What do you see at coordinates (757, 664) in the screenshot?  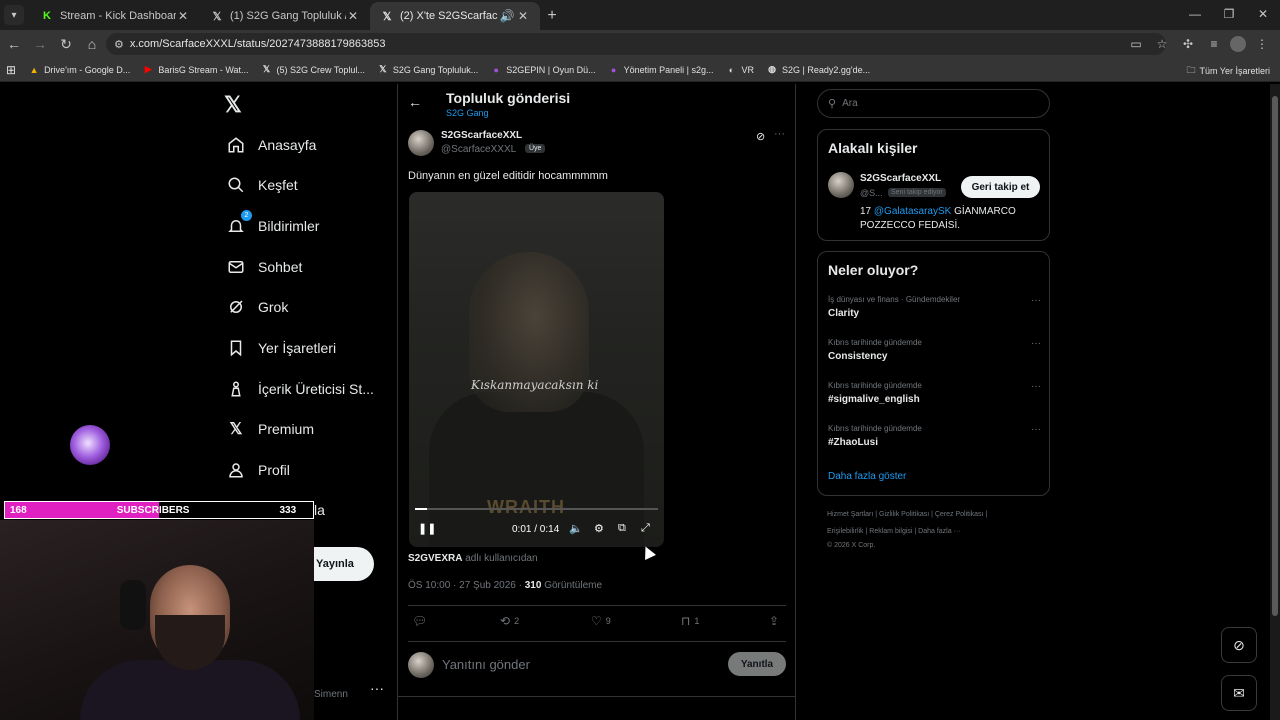 I see `reply-button: Yanıtla` at bounding box center [757, 664].